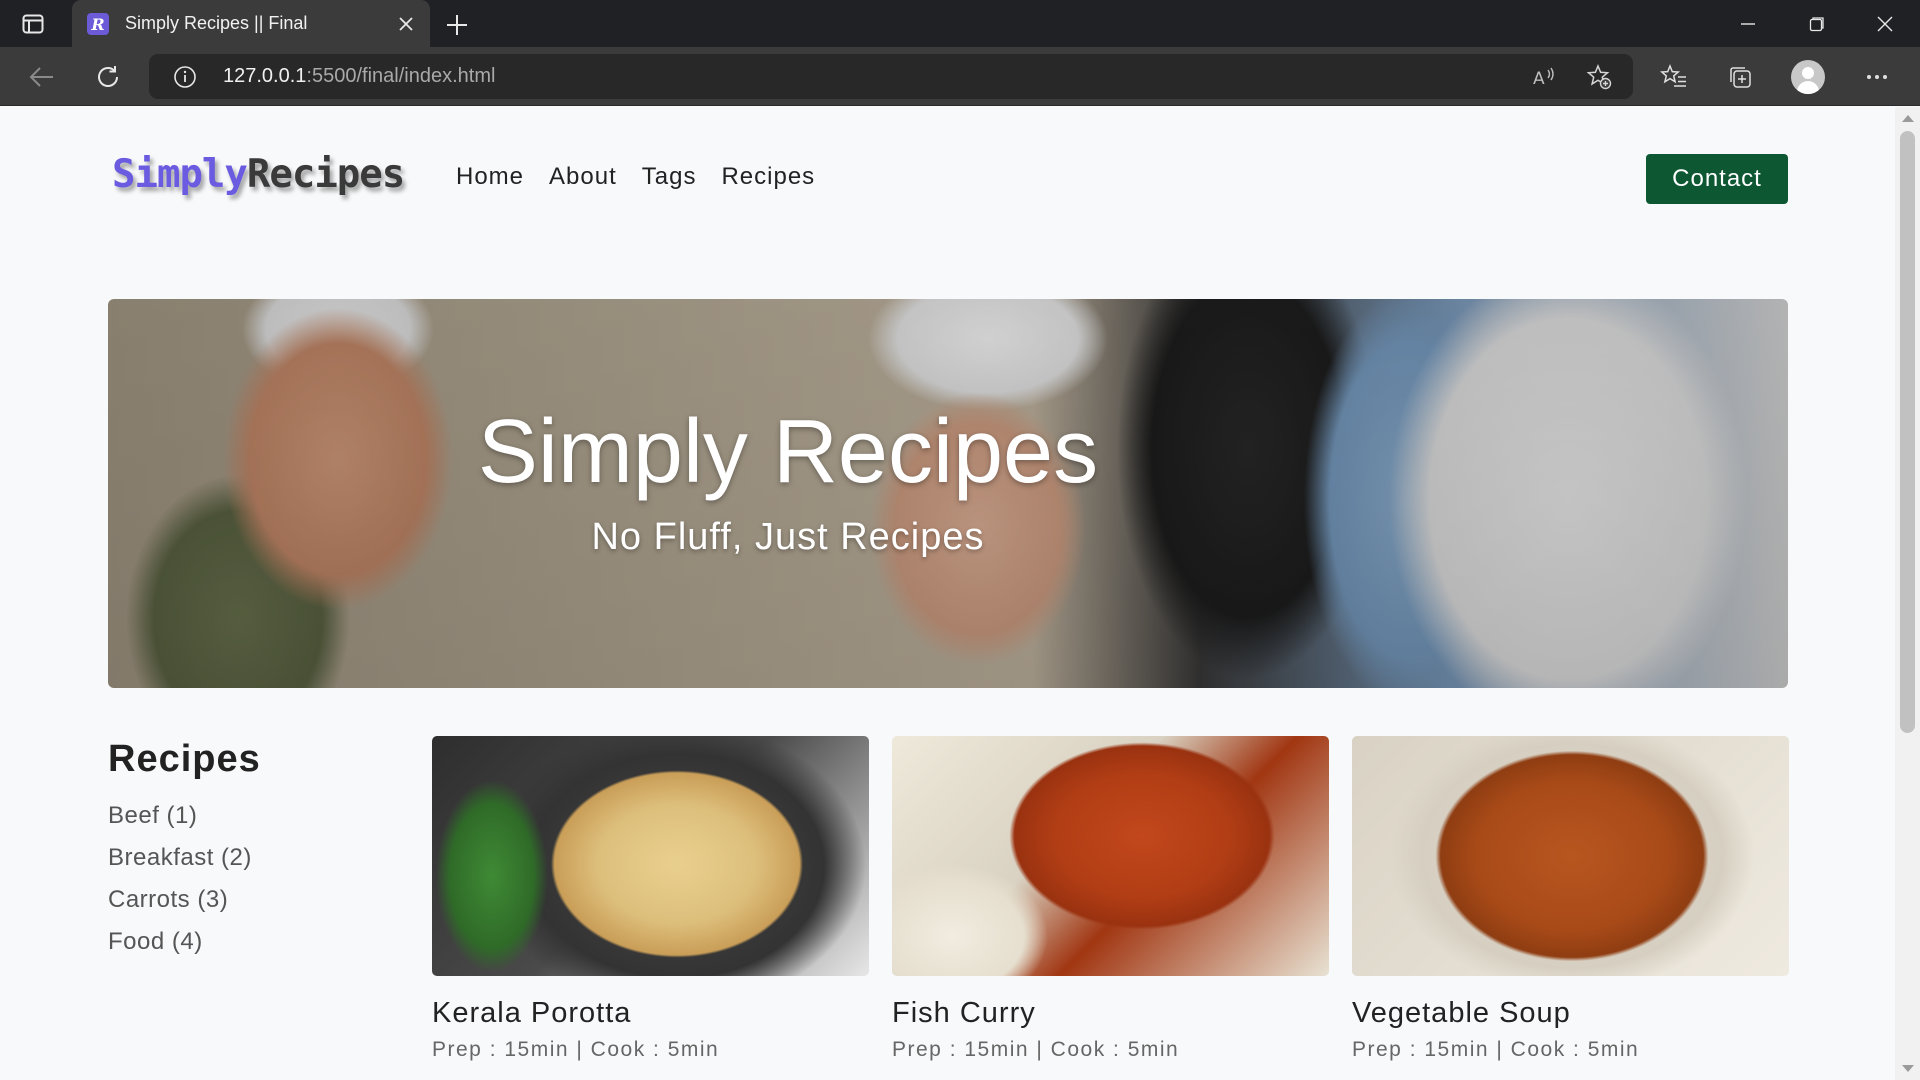 The height and width of the screenshot is (1080, 1920). I want to click on recipe-card: Fish Curry Prep : 15min | Cook : 5min, so click(1110, 899).